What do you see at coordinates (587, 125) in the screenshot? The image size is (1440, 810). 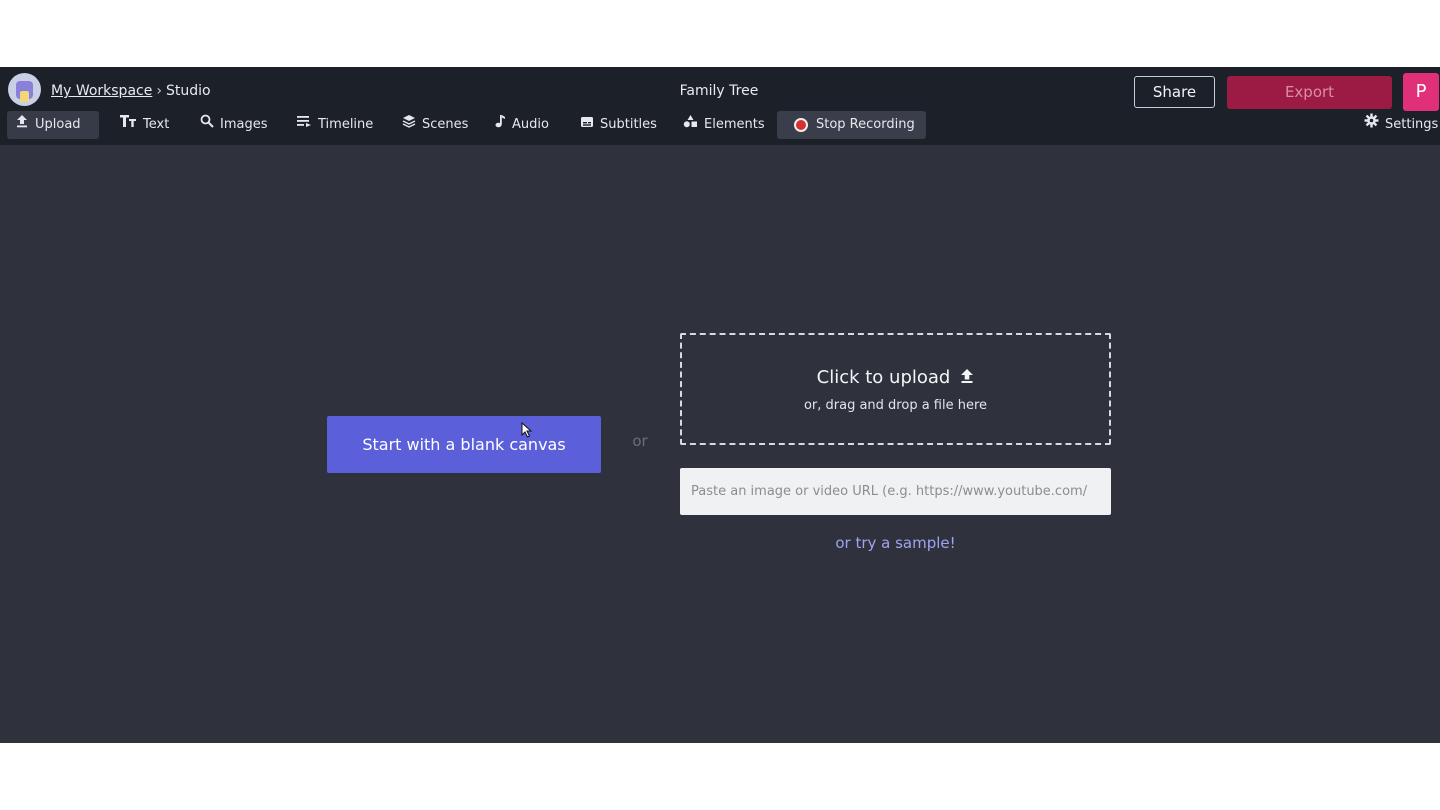 I see `subtitles-icon` at bounding box center [587, 125].